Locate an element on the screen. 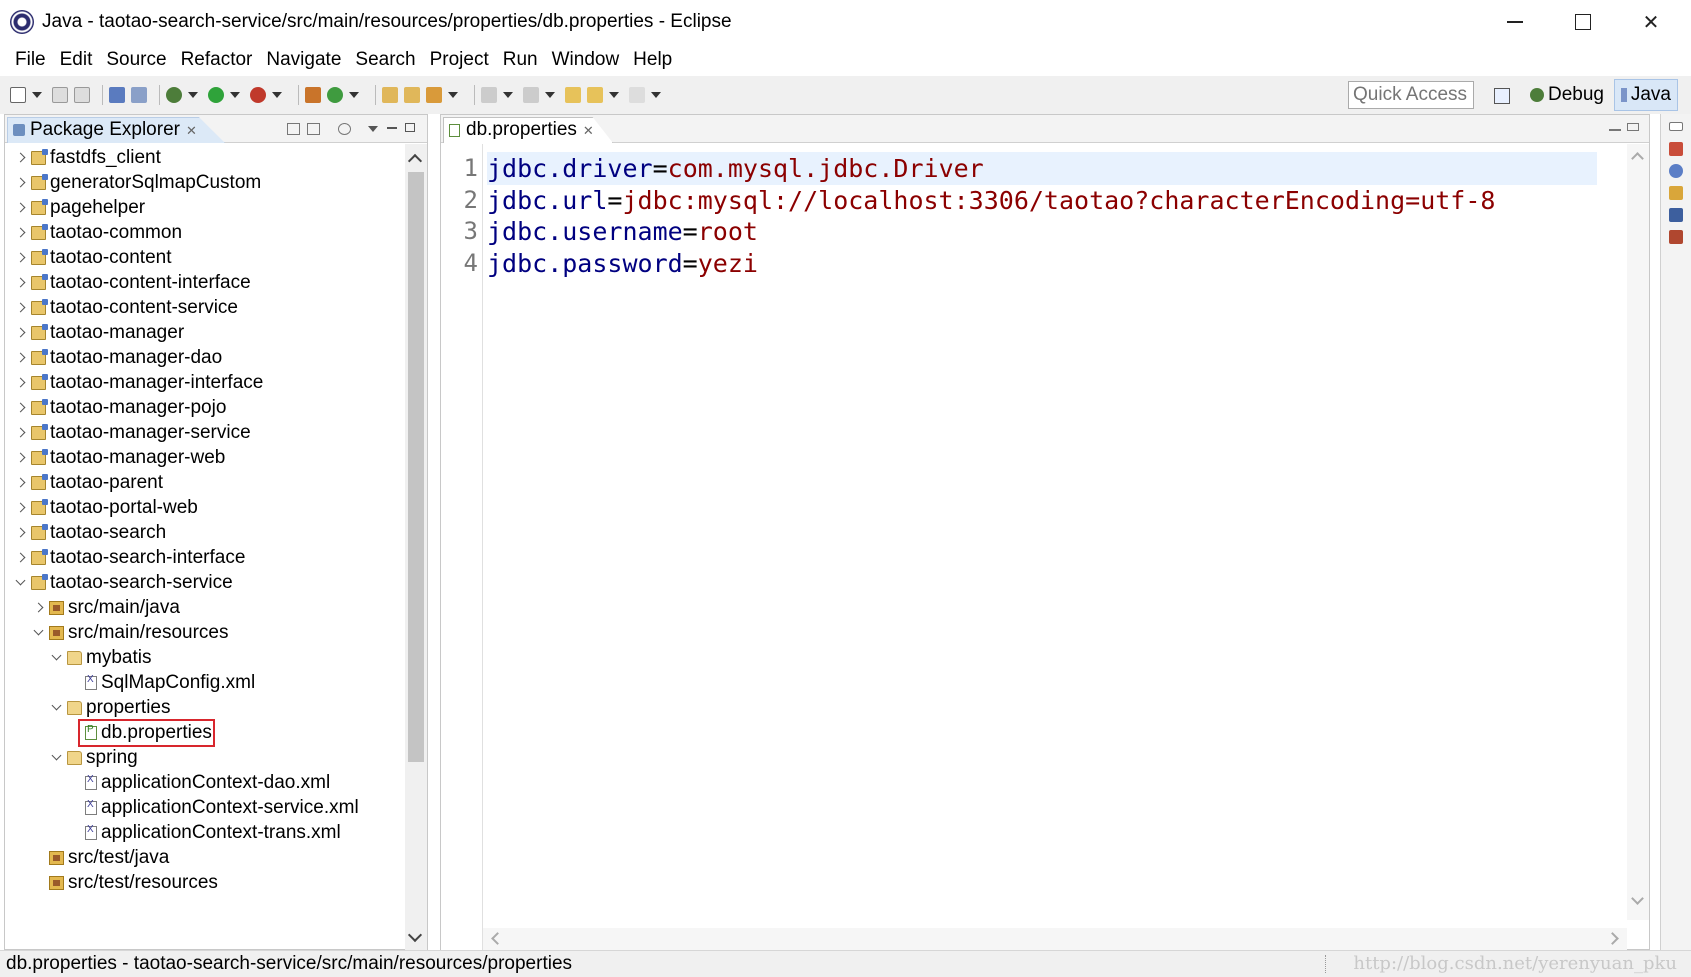  tree-item: pagehelper is located at coordinates (205, 207).